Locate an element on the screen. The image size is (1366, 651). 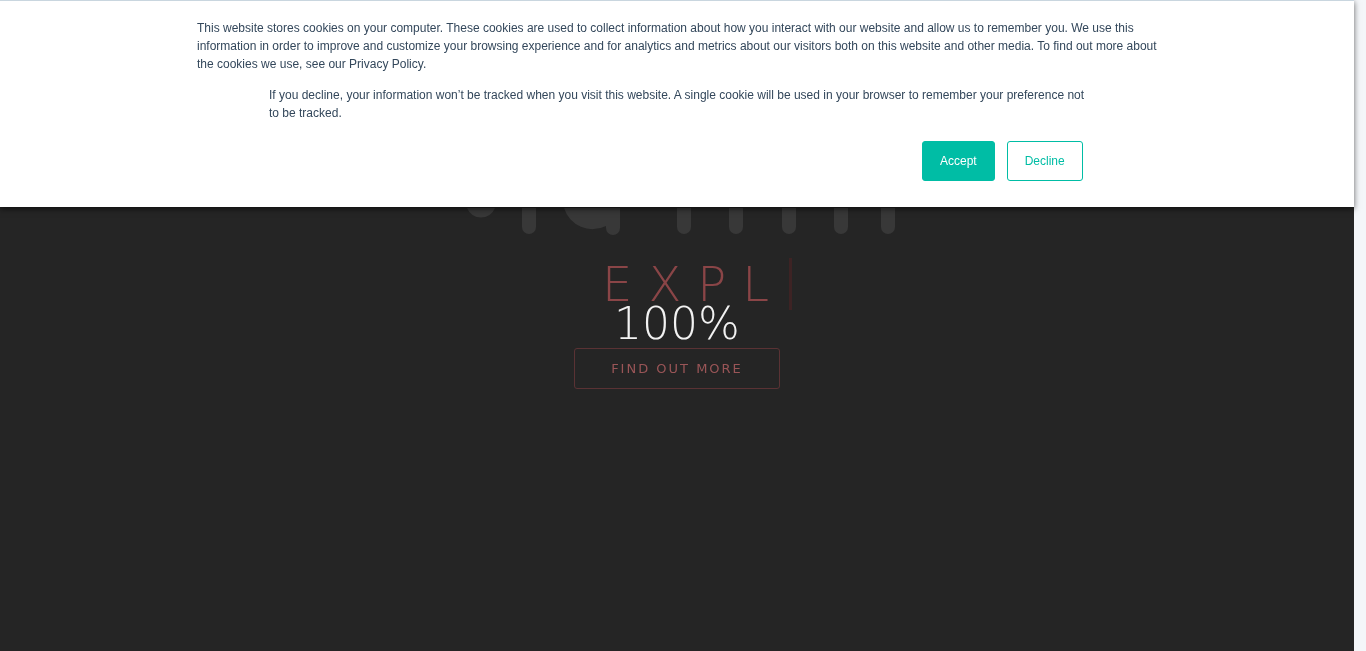
decline-note-text: If you decline, your information won’t be tracked when you visit this website. A single cookie will be used in your browser to remember your preference not to be tracked. is located at coordinates (677, 104).